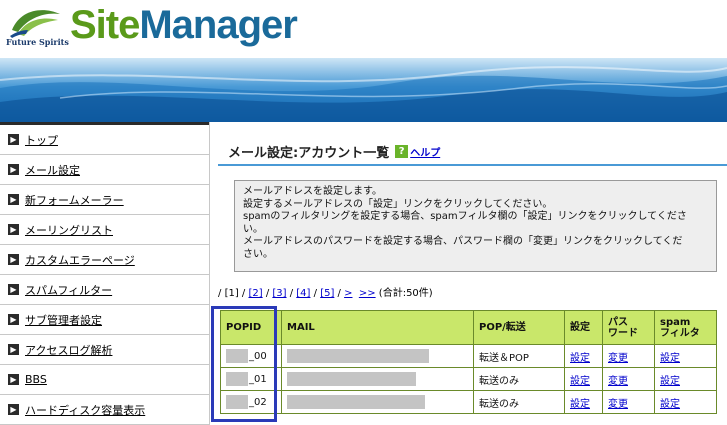 The height and width of the screenshot is (425, 727). What do you see at coordinates (623, 333) in the screenshot?
I see `col-header-password-line2: ワード` at bounding box center [623, 333].